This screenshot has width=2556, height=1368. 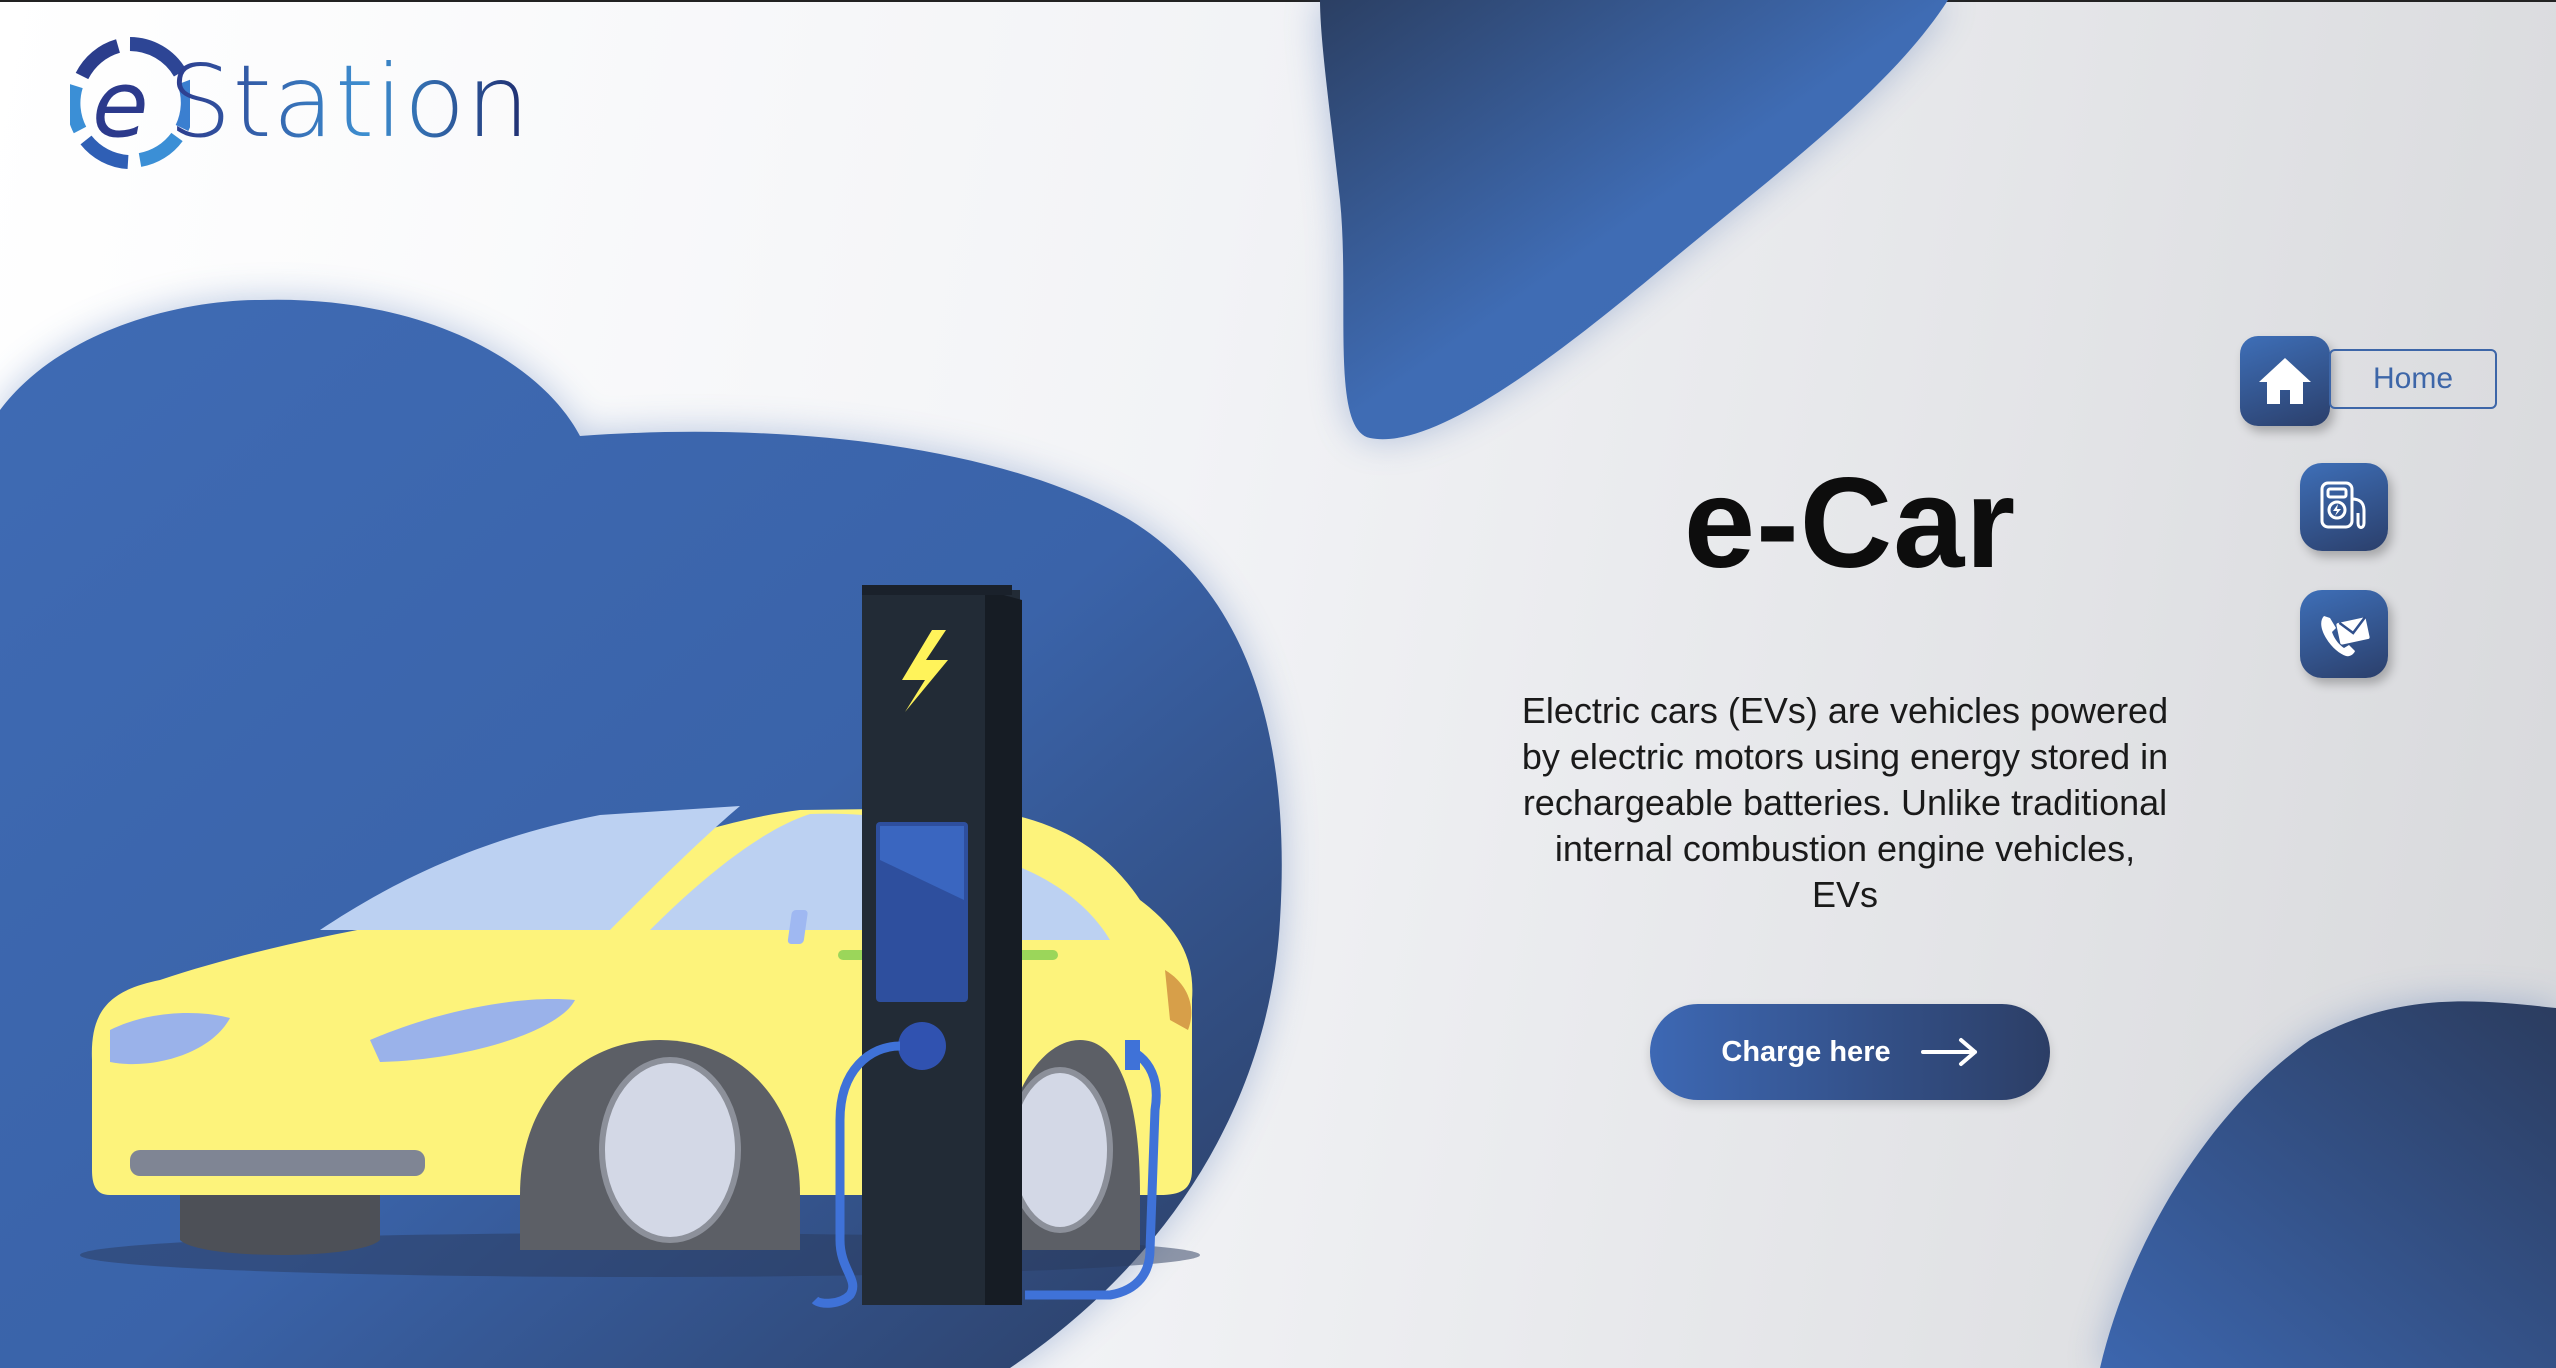 I want to click on nav-home-button, so click(x=2285, y=381).